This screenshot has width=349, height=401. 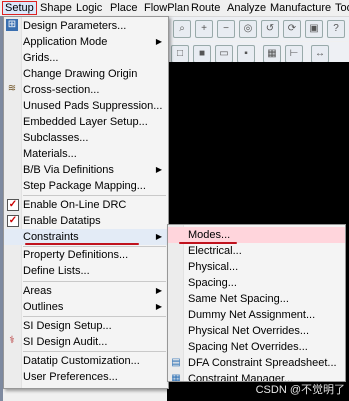 I want to click on shape-tool-icon: ▭, so click(x=224, y=54).